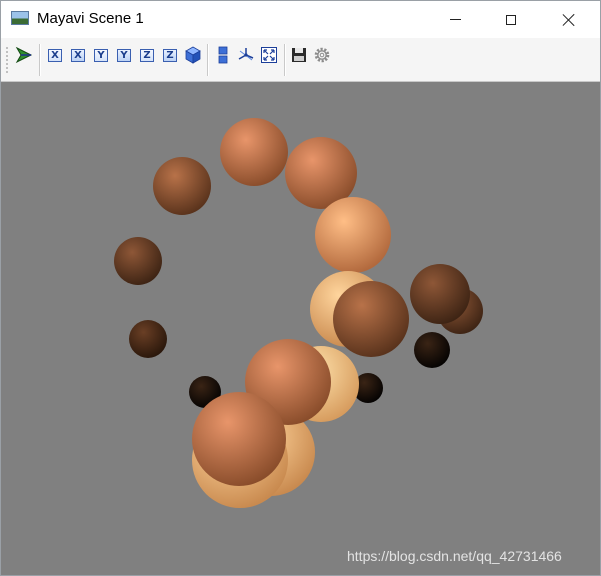 This screenshot has width=601, height=576. What do you see at coordinates (90, 18) in the screenshot?
I see `window-title: Mayavi Scene 1` at bounding box center [90, 18].